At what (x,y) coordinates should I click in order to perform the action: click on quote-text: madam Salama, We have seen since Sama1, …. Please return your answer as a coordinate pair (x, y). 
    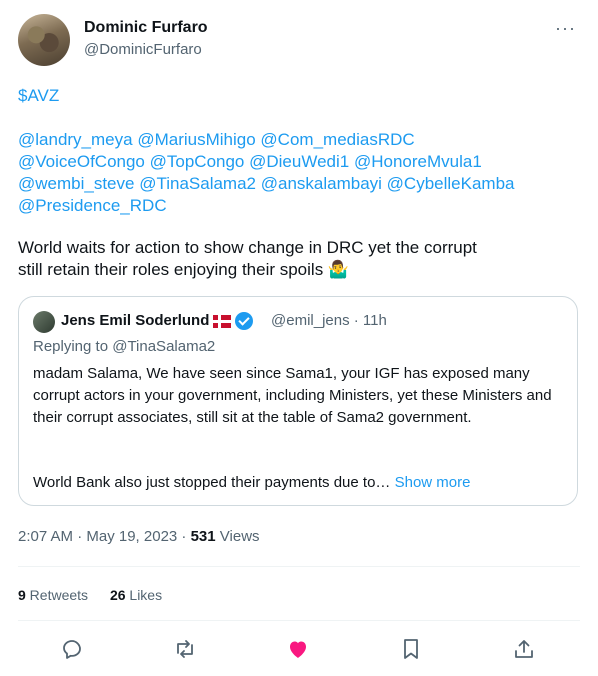
    Looking at the image, I should click on (292, 395).